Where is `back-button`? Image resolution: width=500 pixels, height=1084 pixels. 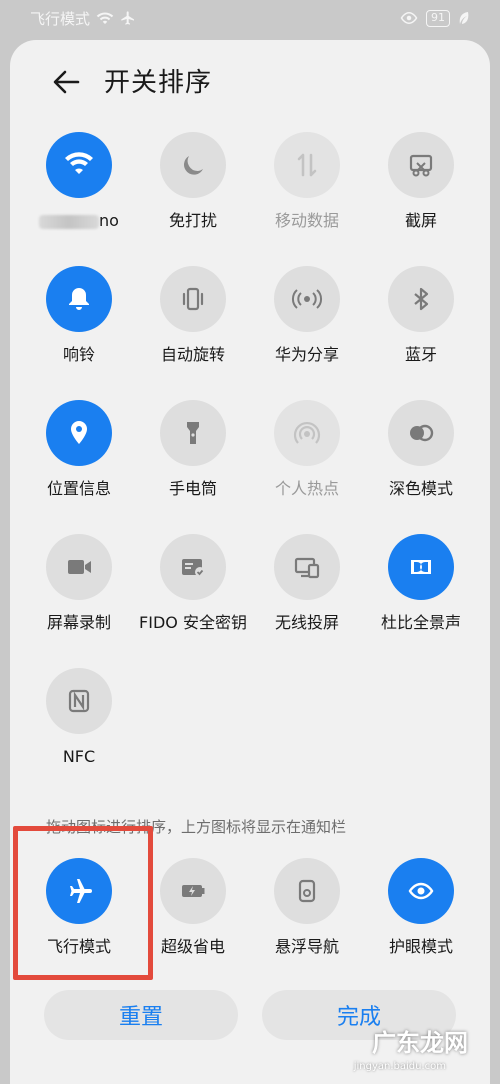
back-button is located at coordinates (66, 82).